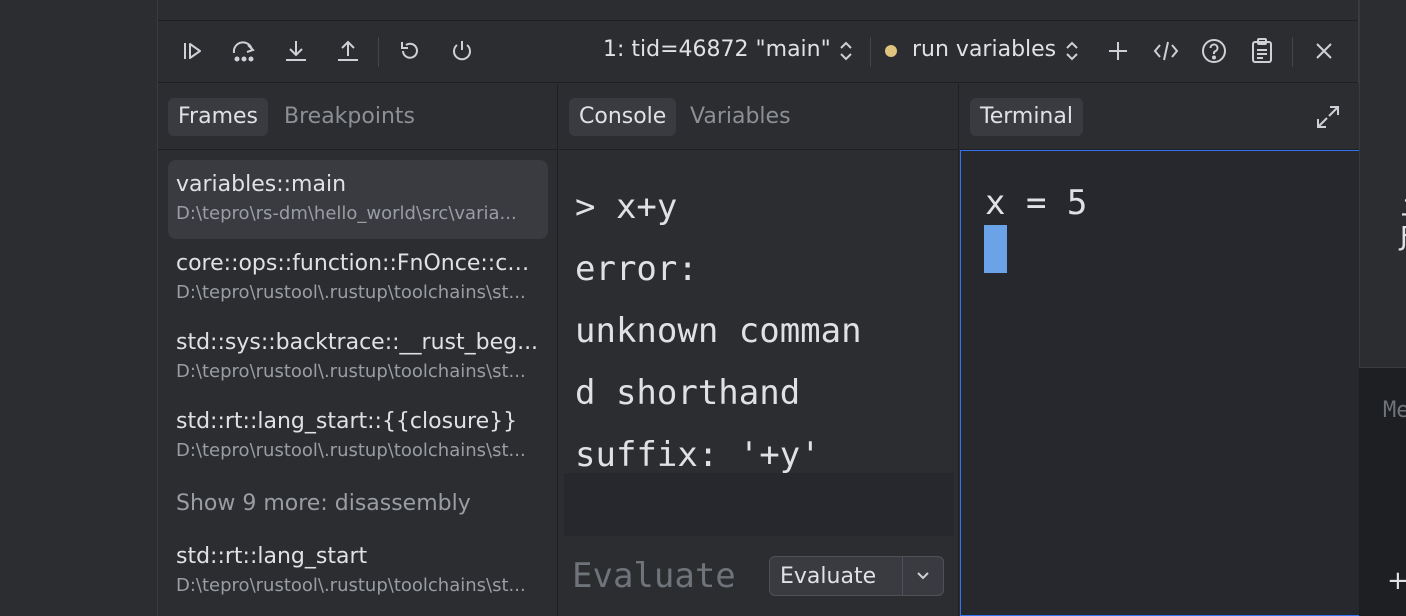  What do you see at coordinates (984, 49) in the screenshot?
I see `run-config-selector: run variables` at bounding box center [984, 49].